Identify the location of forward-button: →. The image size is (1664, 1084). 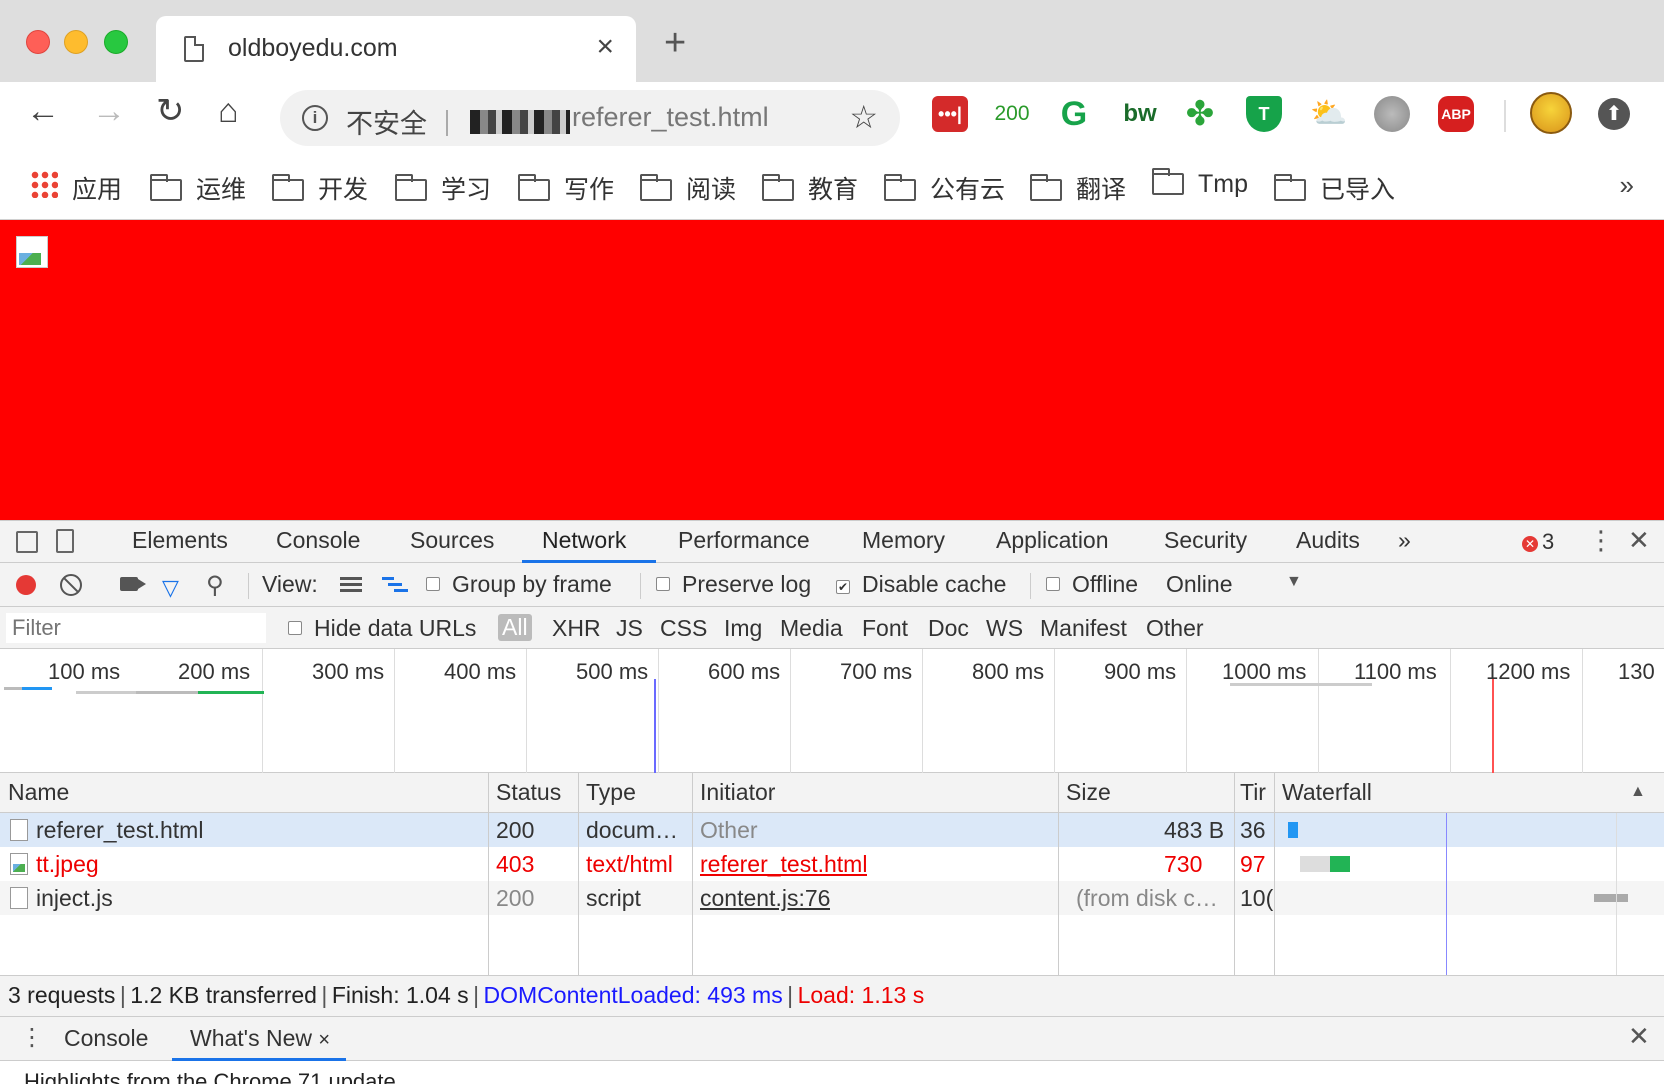
(109, 111).